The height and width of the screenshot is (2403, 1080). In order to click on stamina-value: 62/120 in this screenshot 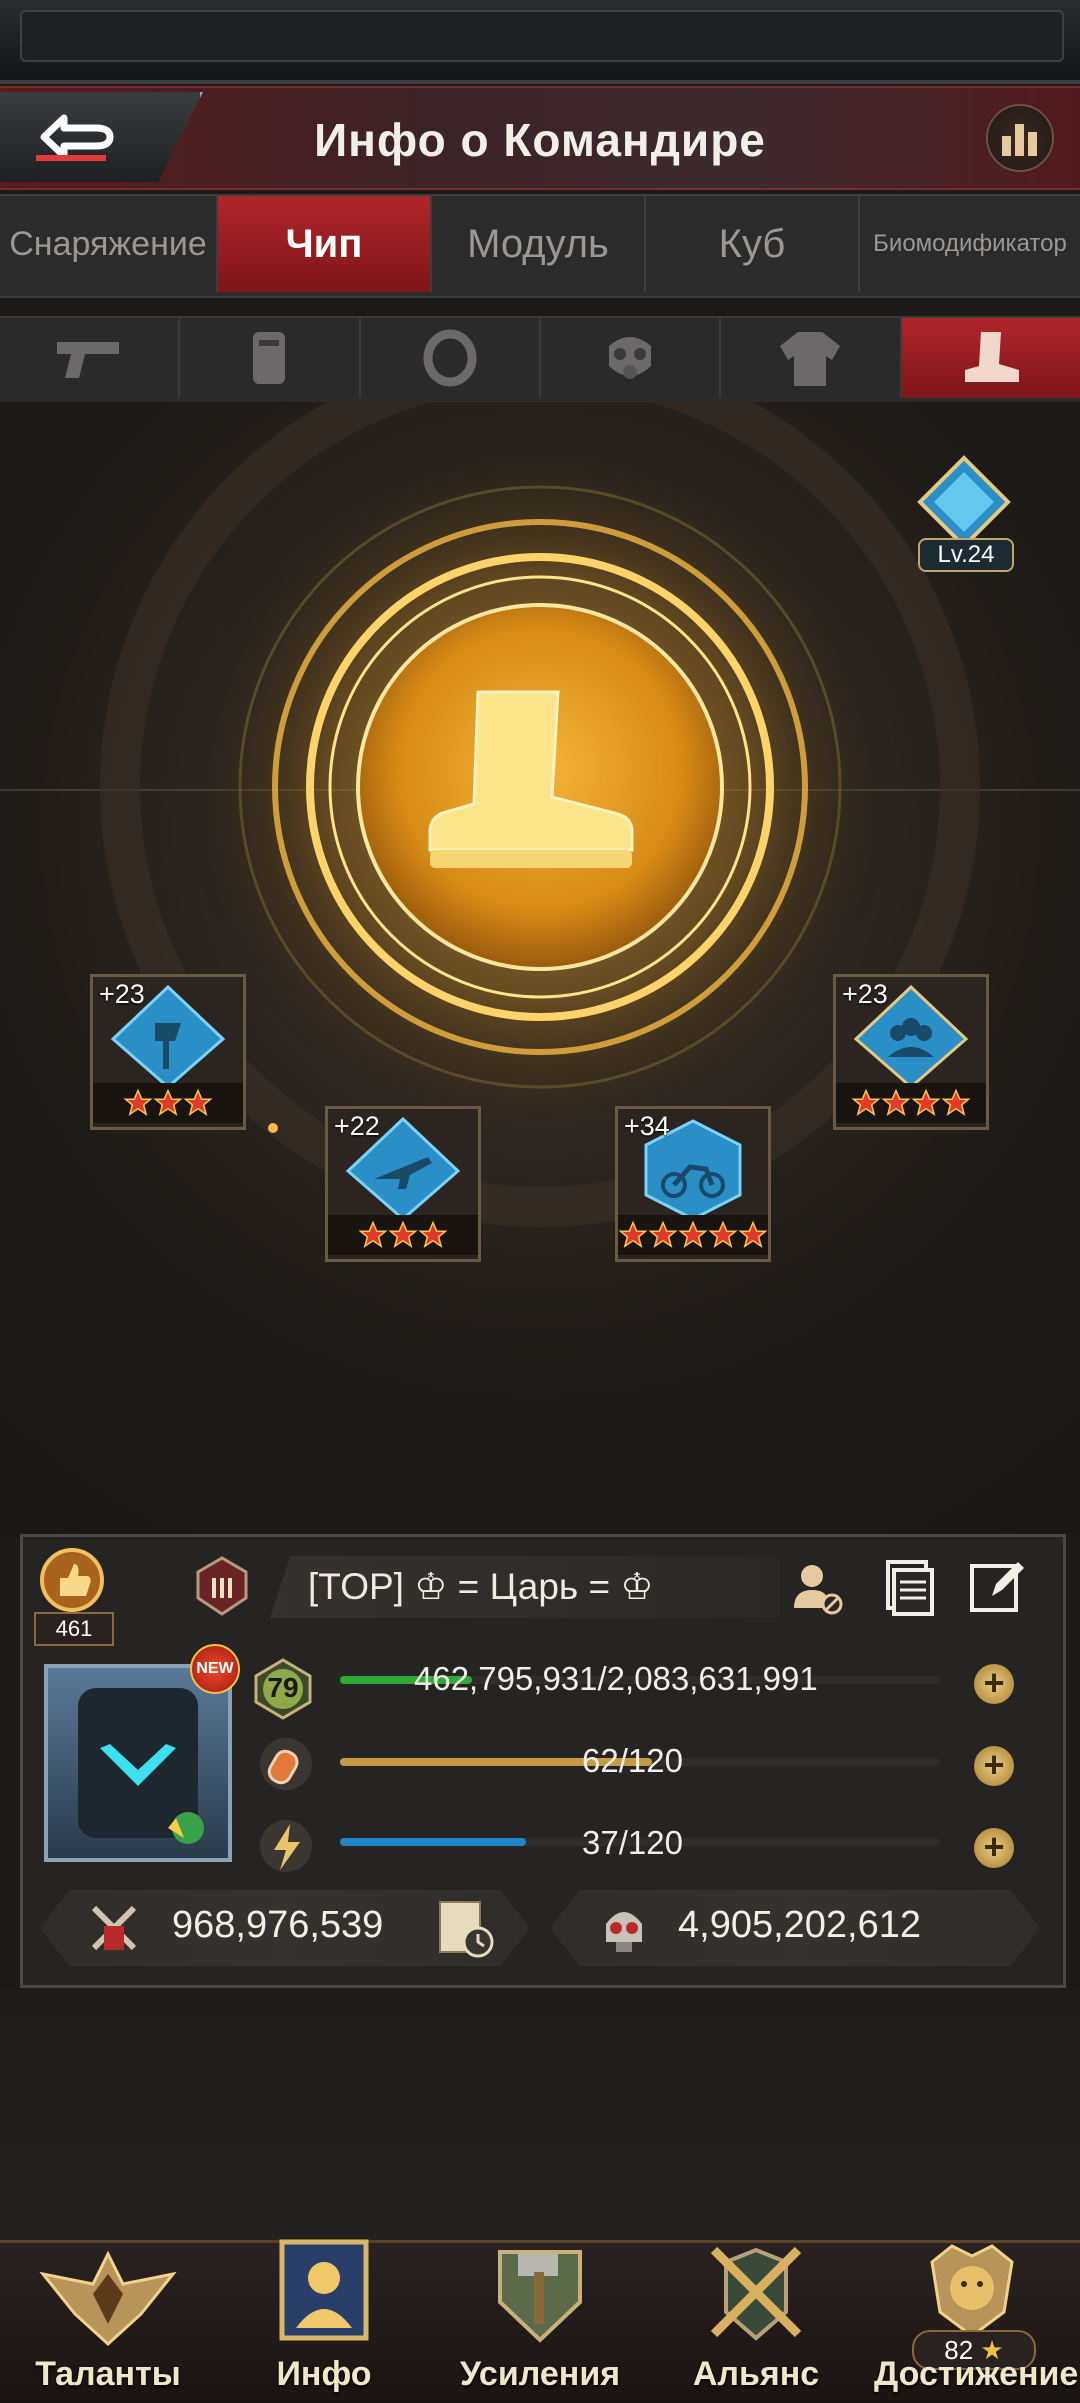, I will do `click(632, 1760)`.